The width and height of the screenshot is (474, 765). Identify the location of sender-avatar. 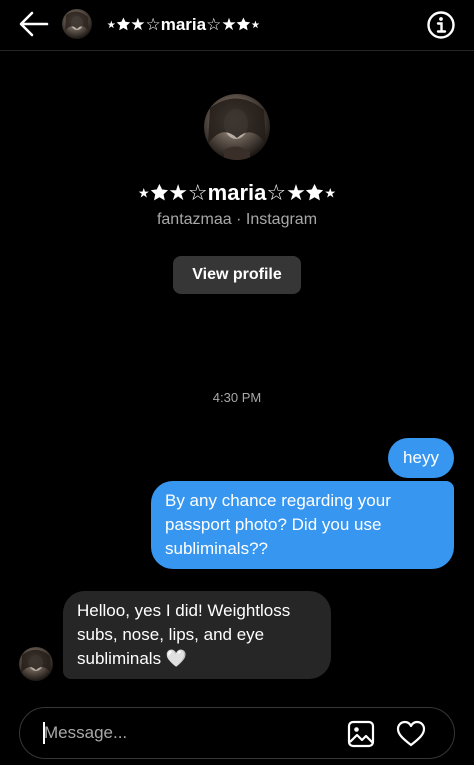
(36, 664).